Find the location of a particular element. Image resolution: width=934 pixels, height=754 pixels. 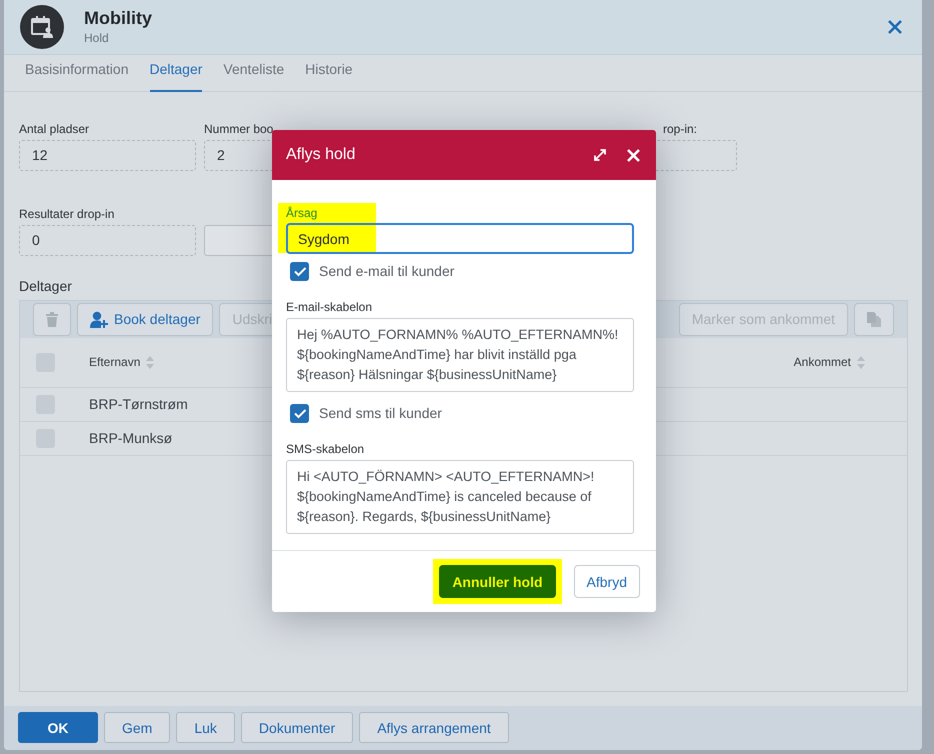

readonly-field: 12 is located at coordinates (107, 155).